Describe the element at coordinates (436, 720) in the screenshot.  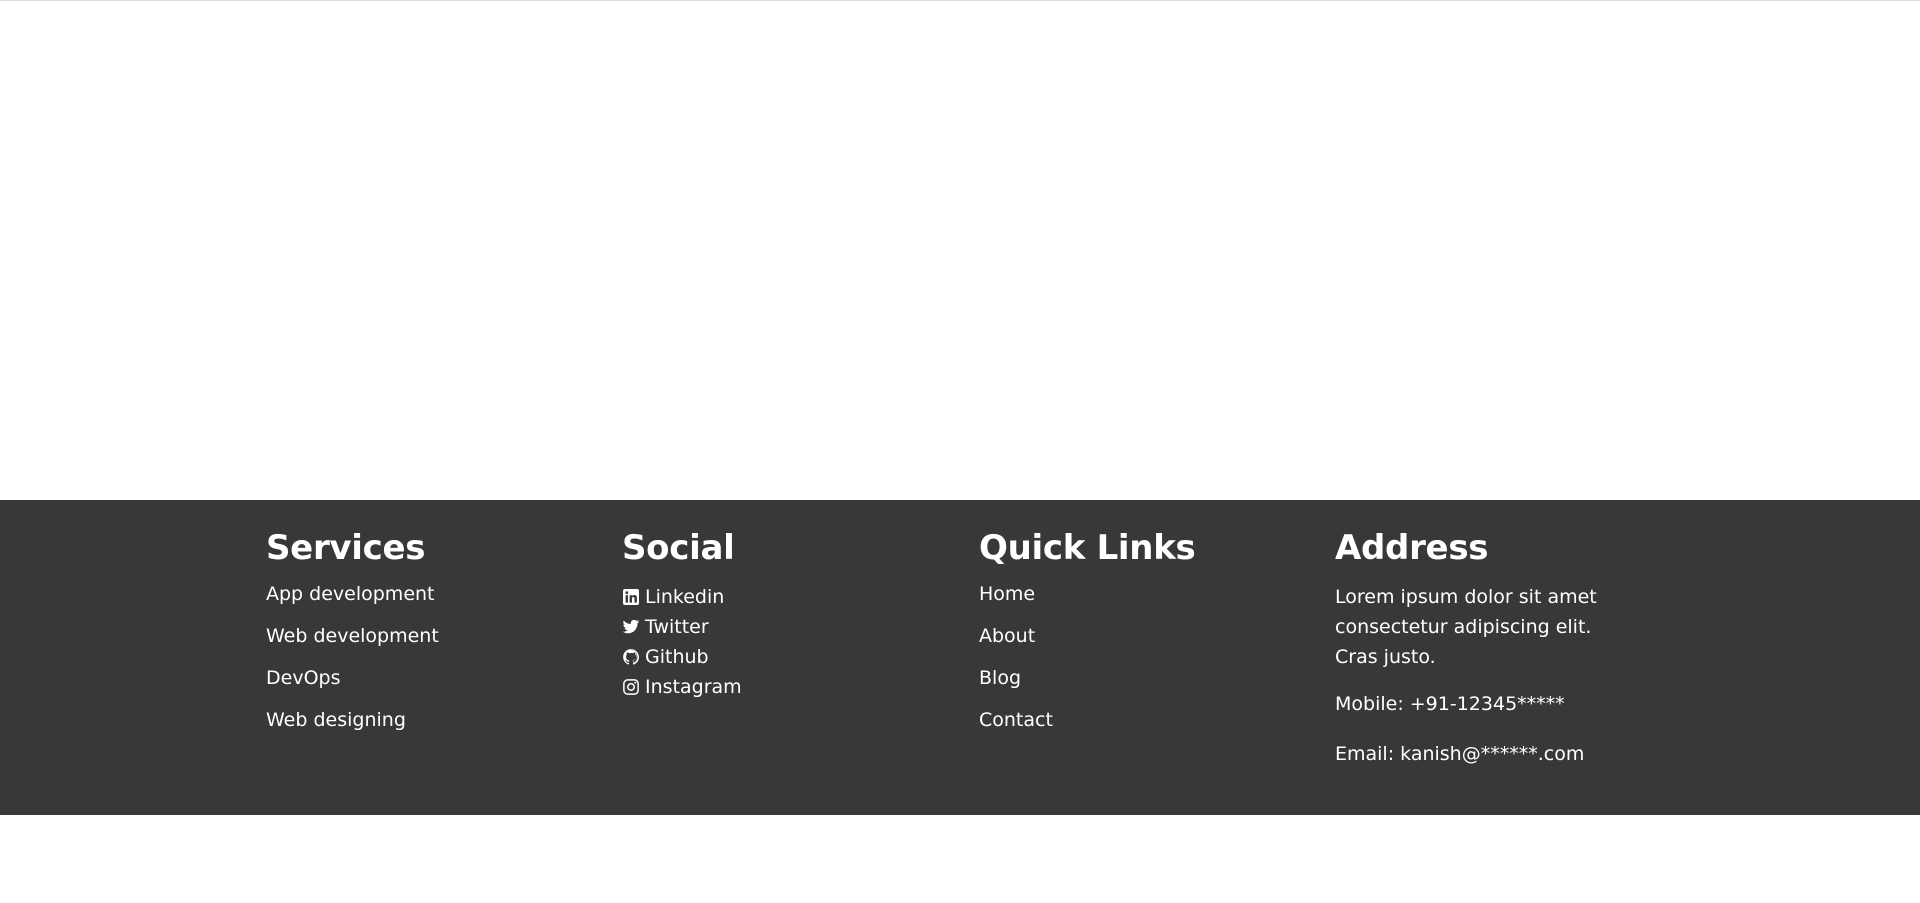
I see `services-item-web-designing: Web designing` at that location.